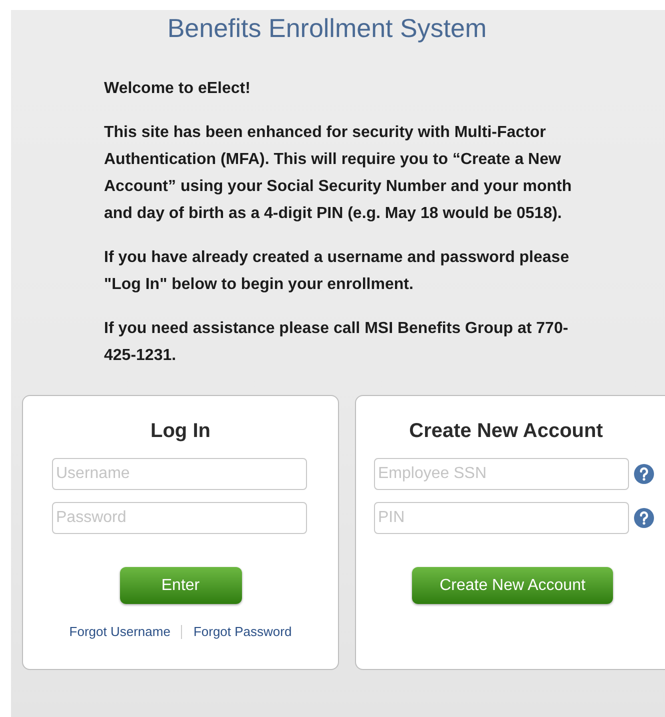  Describe the element at coordinates (337, 342) in the screenshot. I see `intro-paragraph: If you need assistance please call MSI Benefits Group at 770-425-1231.` at that location.